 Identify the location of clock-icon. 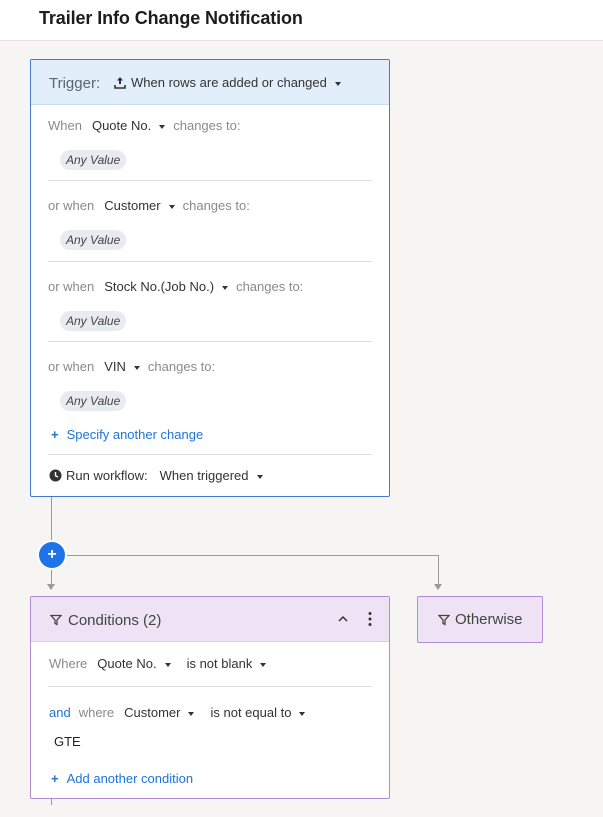
(55, 475).